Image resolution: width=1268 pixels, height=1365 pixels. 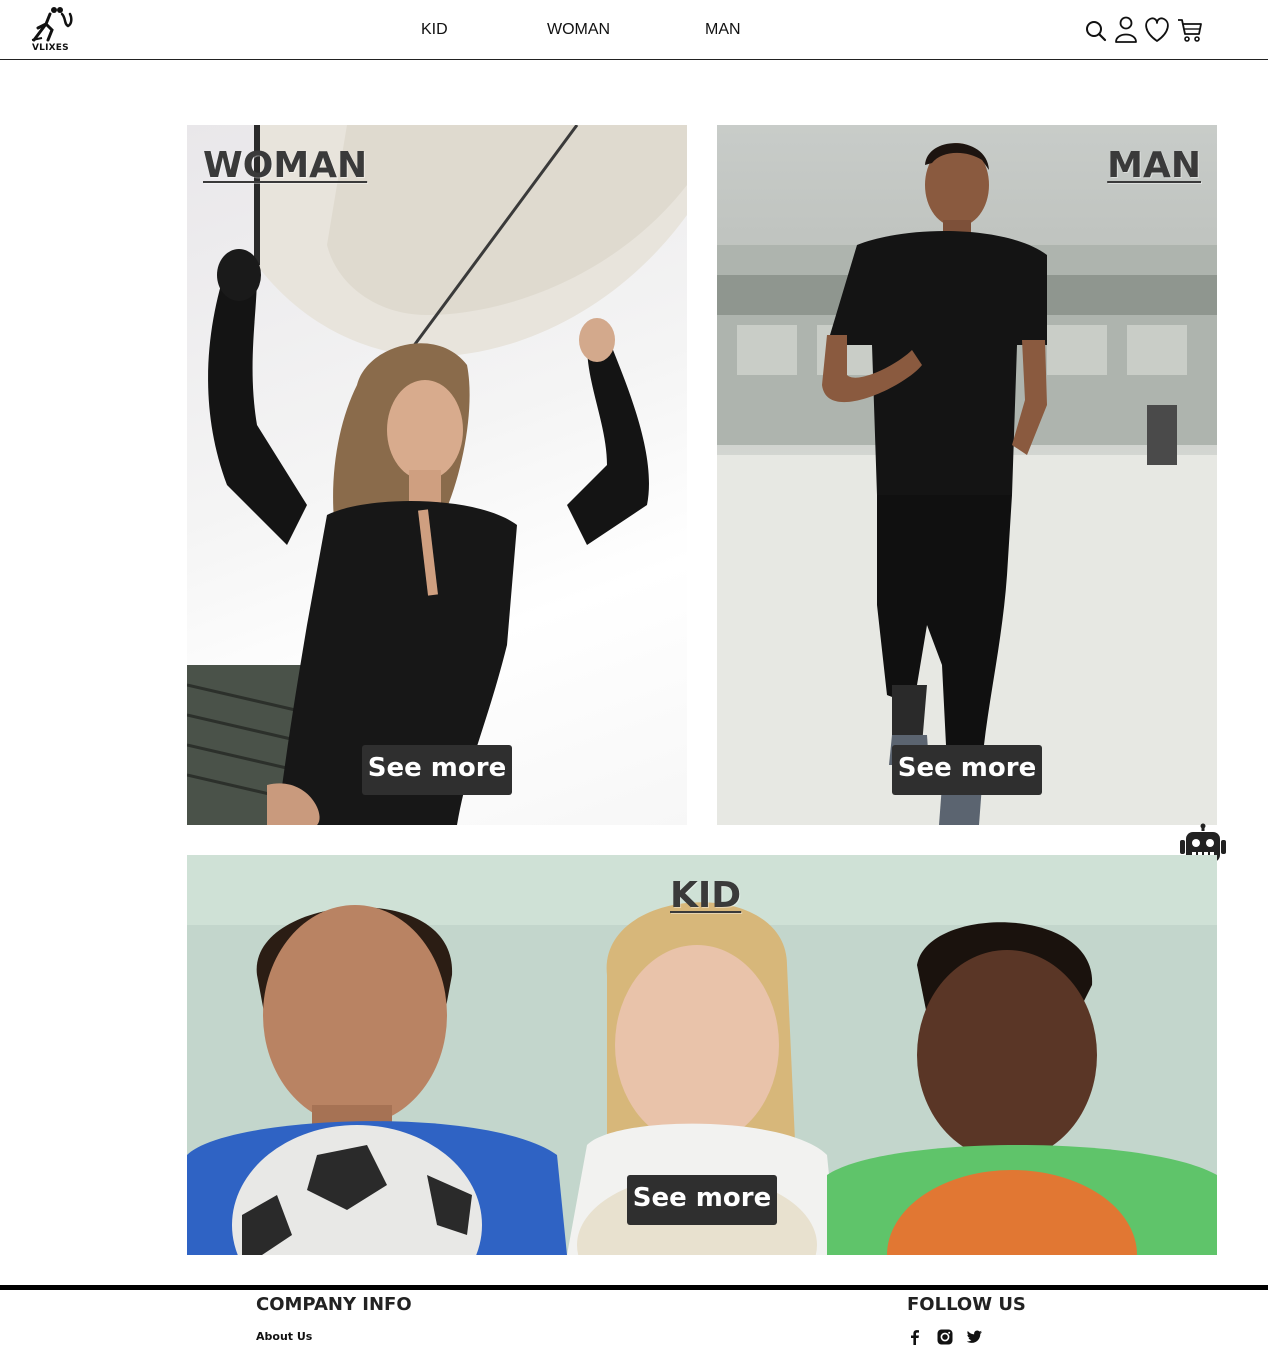 I want to click on footer-divider, so click(x=634, y=1287).